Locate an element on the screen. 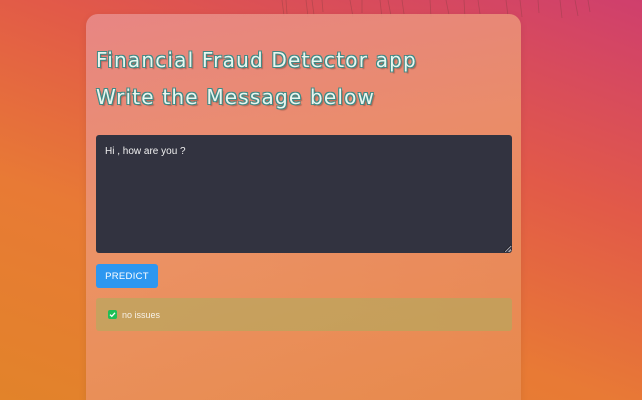 The width and height of the screenshot is (642, 400). result-text: no issues is located at coordinates (141, 314).